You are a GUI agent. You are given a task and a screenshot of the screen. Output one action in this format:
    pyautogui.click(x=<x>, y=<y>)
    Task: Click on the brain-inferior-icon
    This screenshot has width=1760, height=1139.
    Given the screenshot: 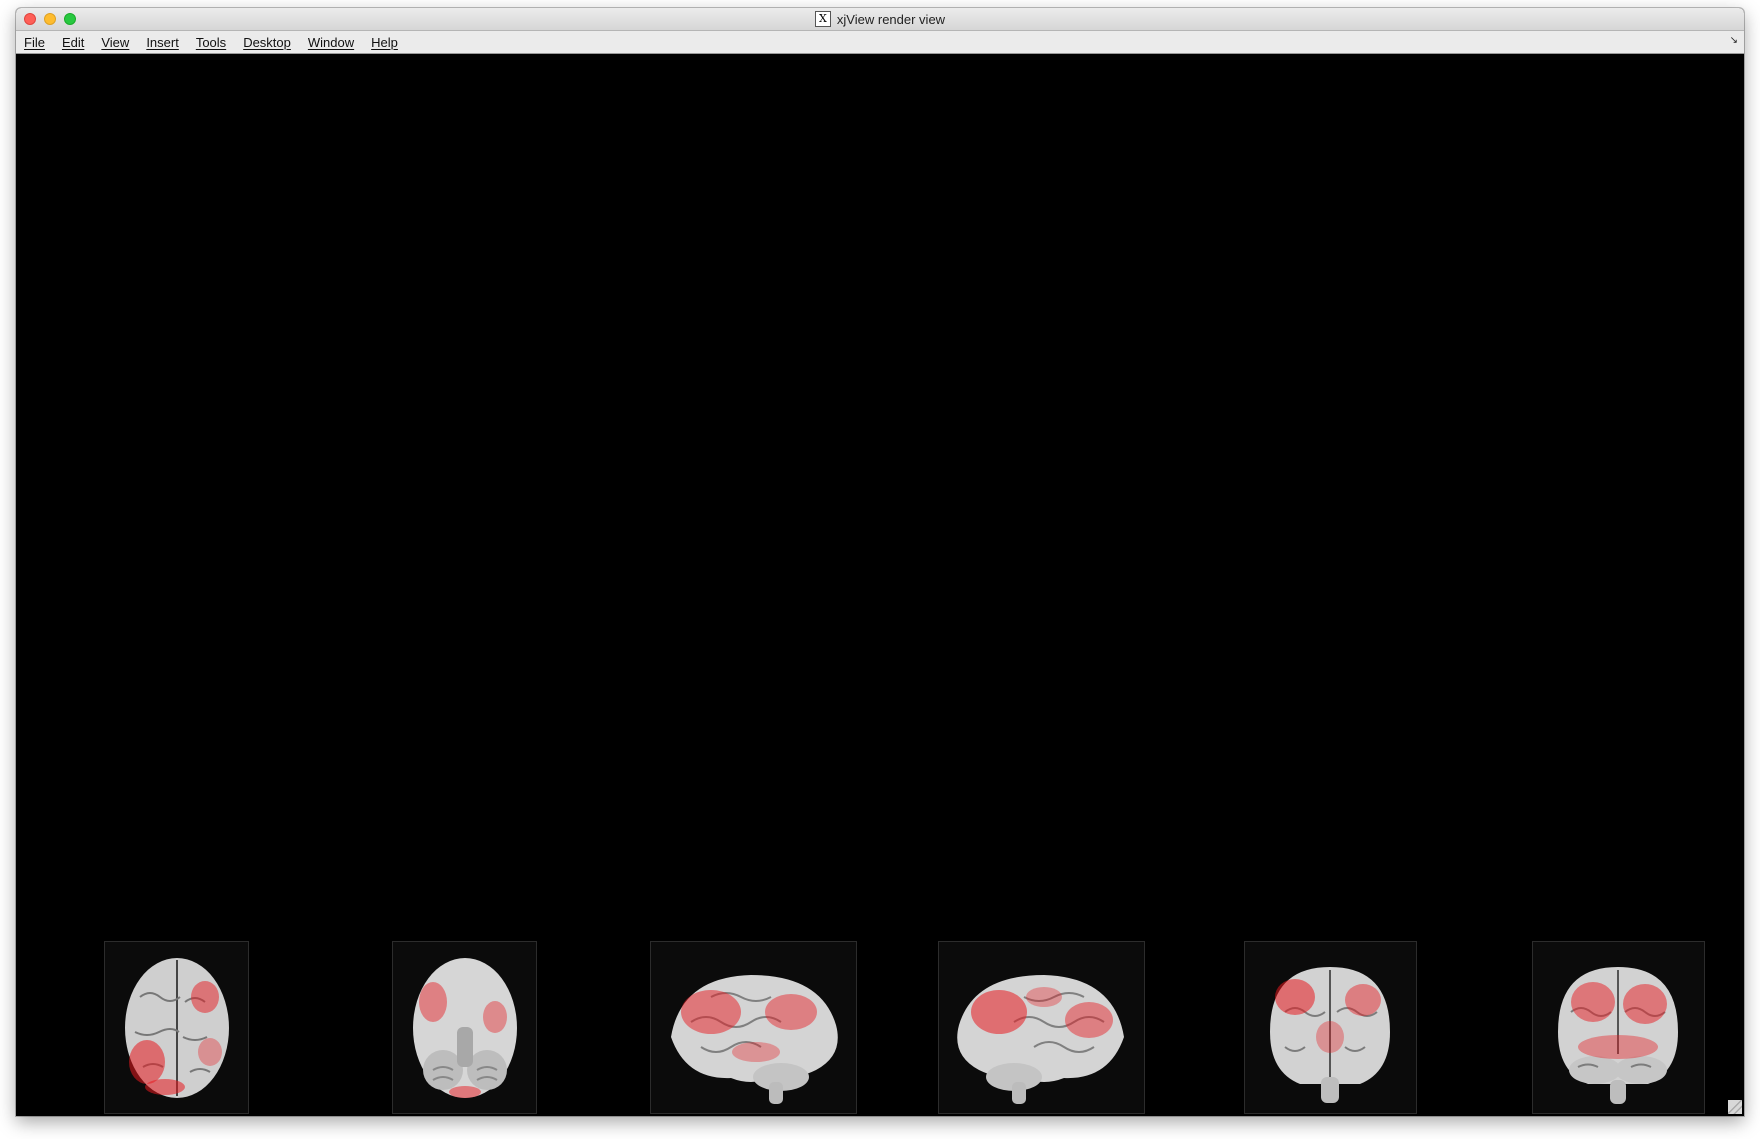 What is the action you would take?
    pyautogui.click(x=465, y=1028)
    